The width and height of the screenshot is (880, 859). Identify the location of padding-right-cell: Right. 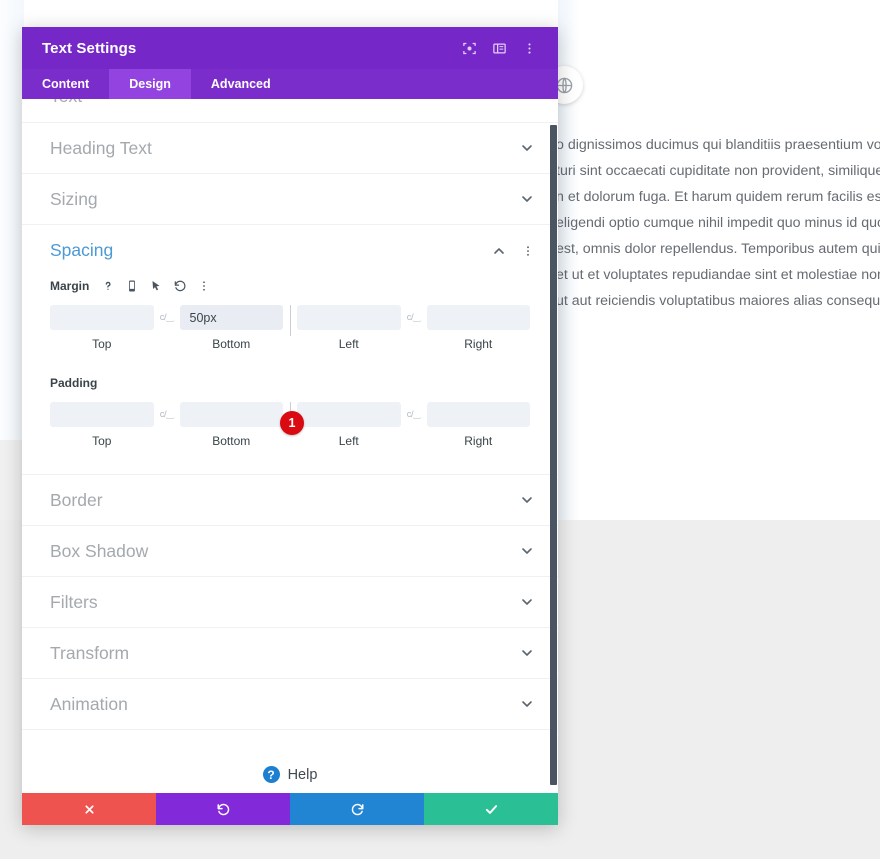
(478, 425).